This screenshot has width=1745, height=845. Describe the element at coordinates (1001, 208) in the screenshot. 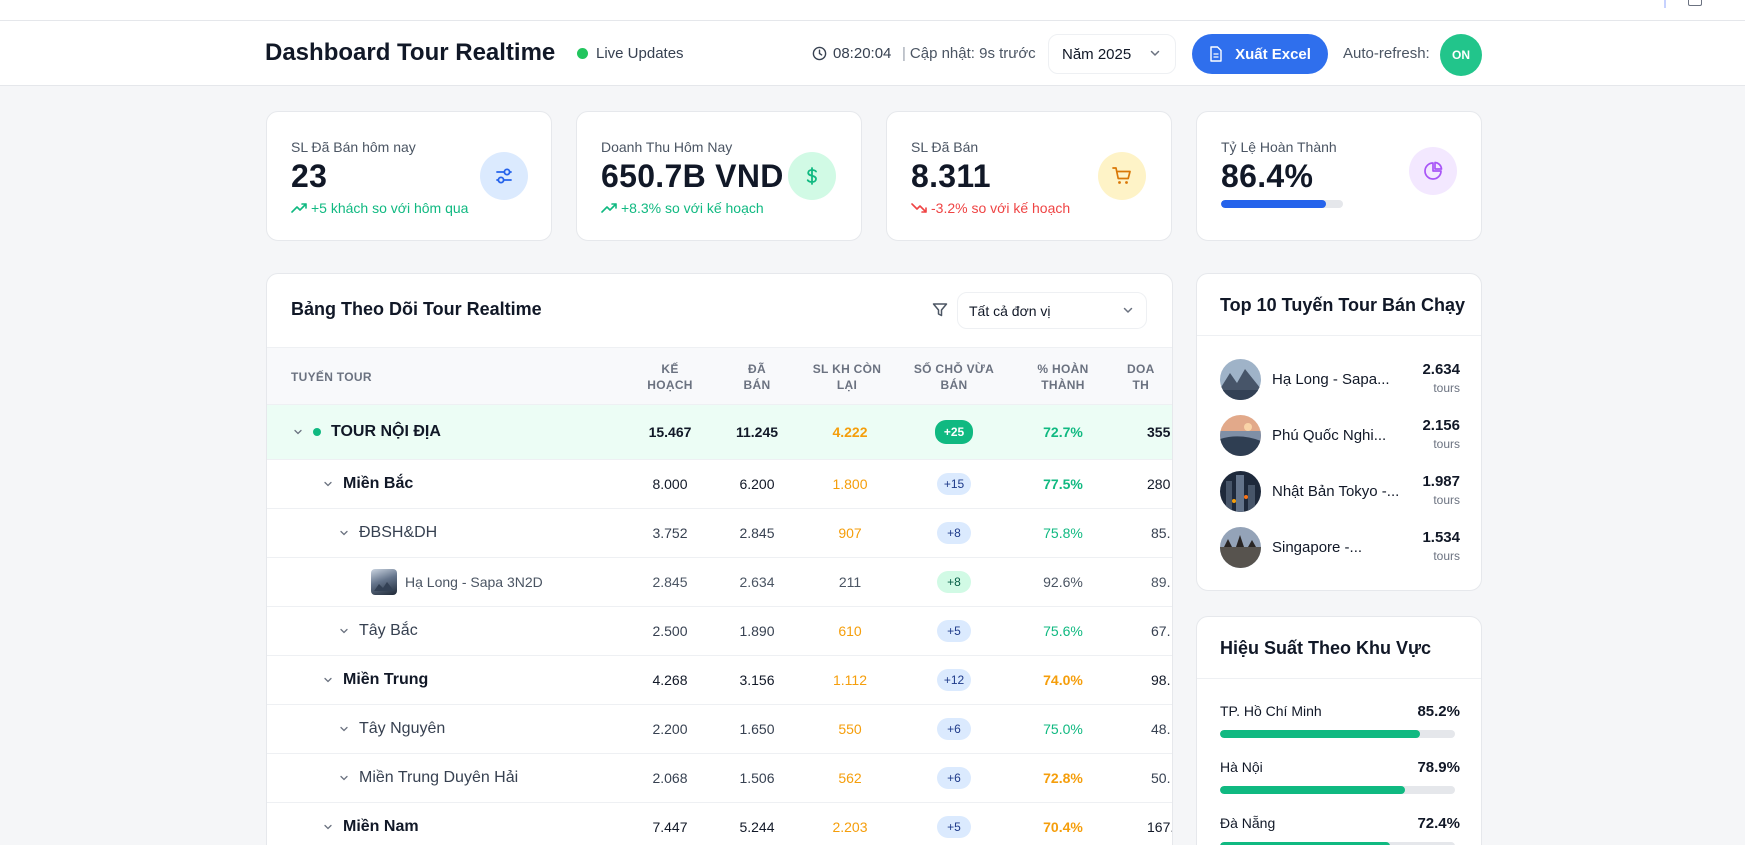

I see `kpi-trend-text: -3.2% so với kế hoạch` at that location.